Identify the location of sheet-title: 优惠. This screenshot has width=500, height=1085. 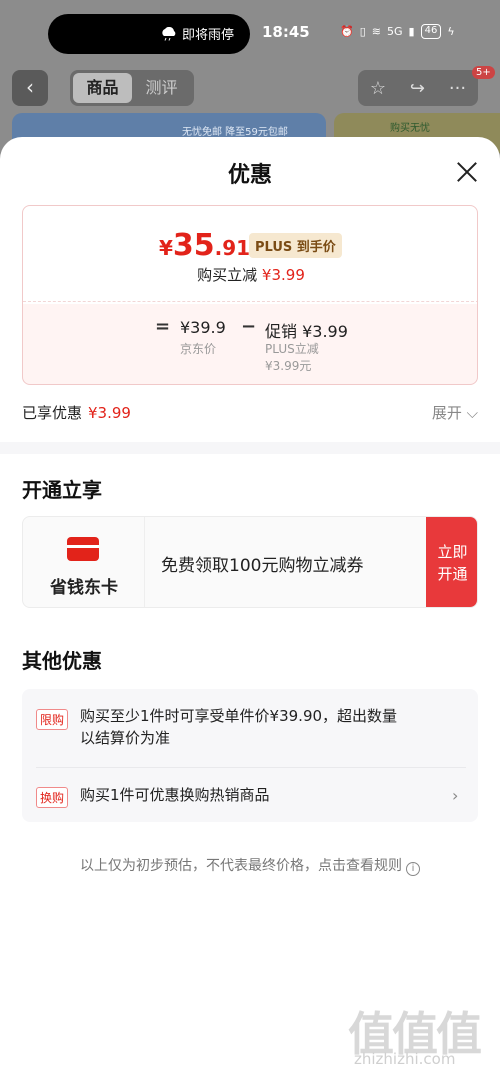
(249, 175).